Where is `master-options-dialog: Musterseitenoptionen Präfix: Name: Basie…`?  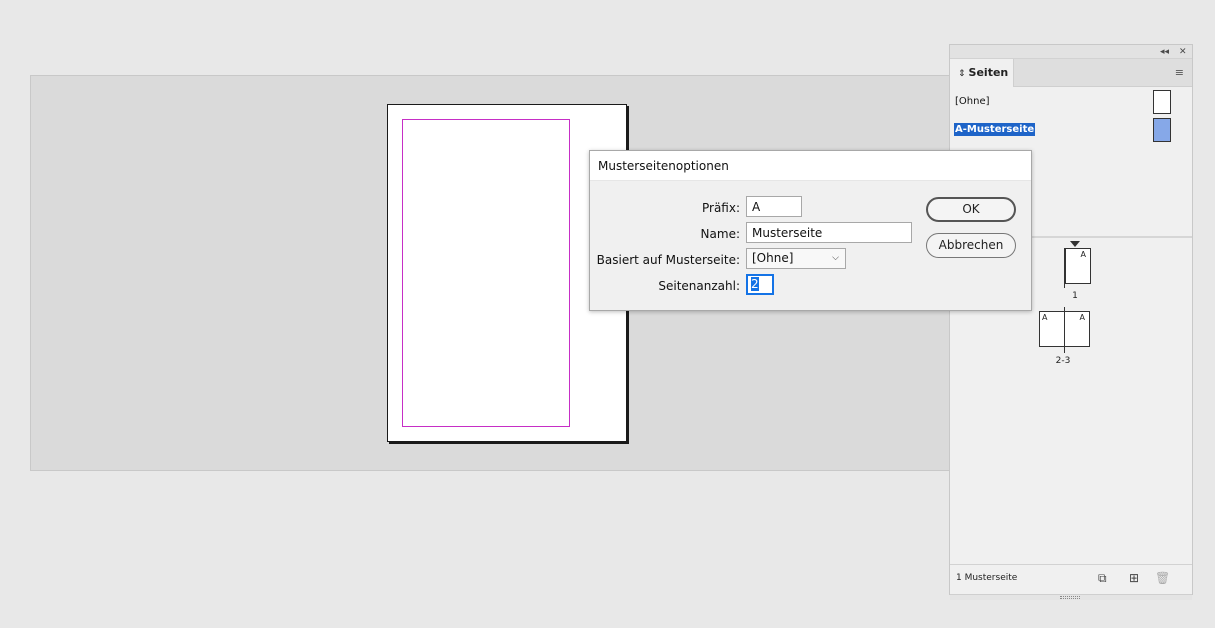 master-options-dialog: Musterseitenoptionen Präfix: Name: Basie… is located at coordinates (810, 230).